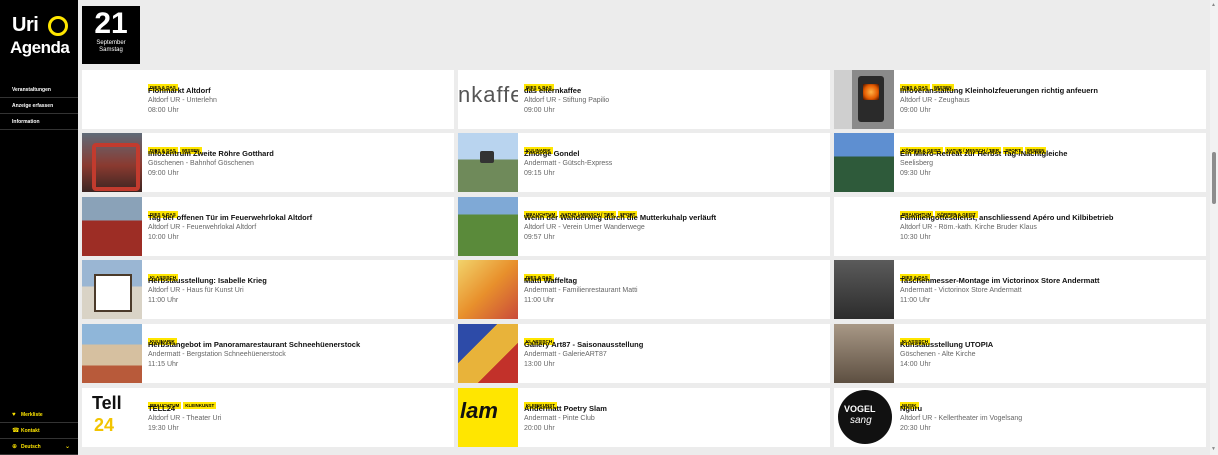 This screenshot has width=1218, height=455. Describe the element at coordinates (935, 100) in the screenshot. I see `event-location: Altdorf UR - Zeughaus` at that location.